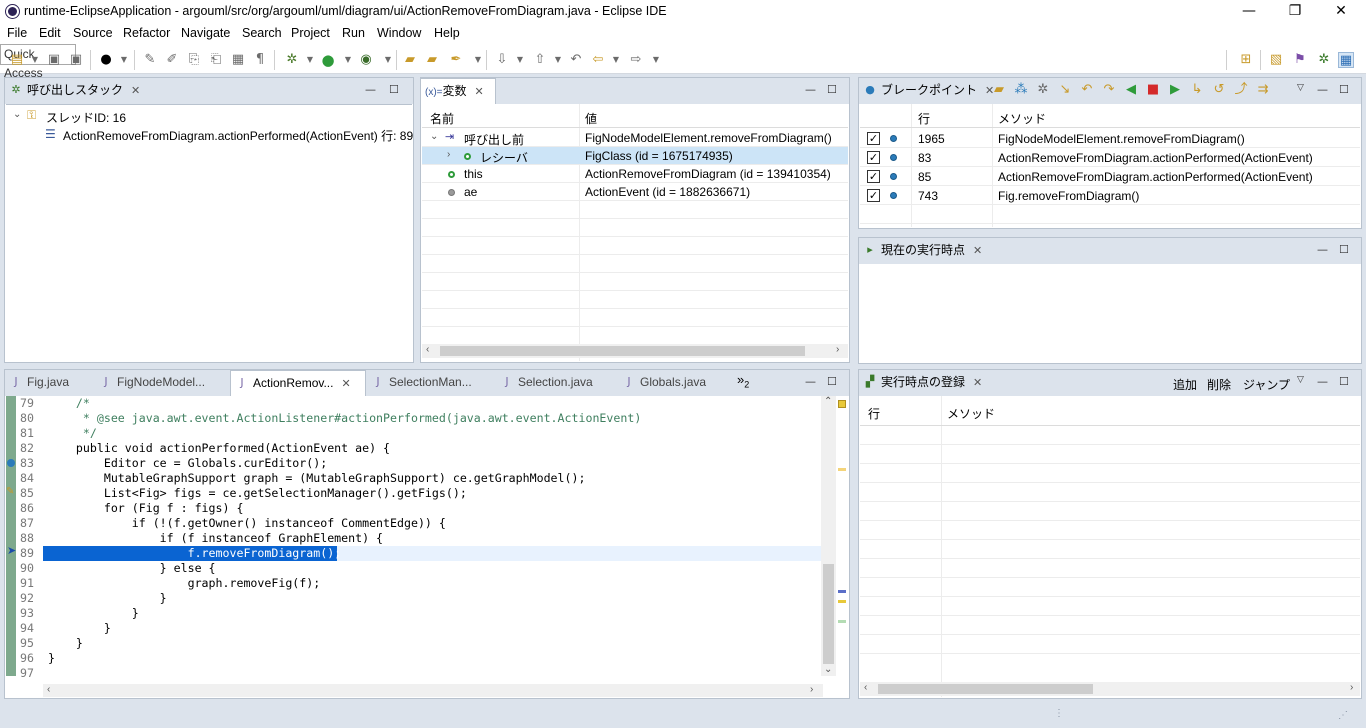 This screenshot has height=728, width=1366. What do you see at coordinates (659, 156) in the screenshot?
I see `variable-value: FigClass (id = 1675174935)` at bounding box center [659, 156].